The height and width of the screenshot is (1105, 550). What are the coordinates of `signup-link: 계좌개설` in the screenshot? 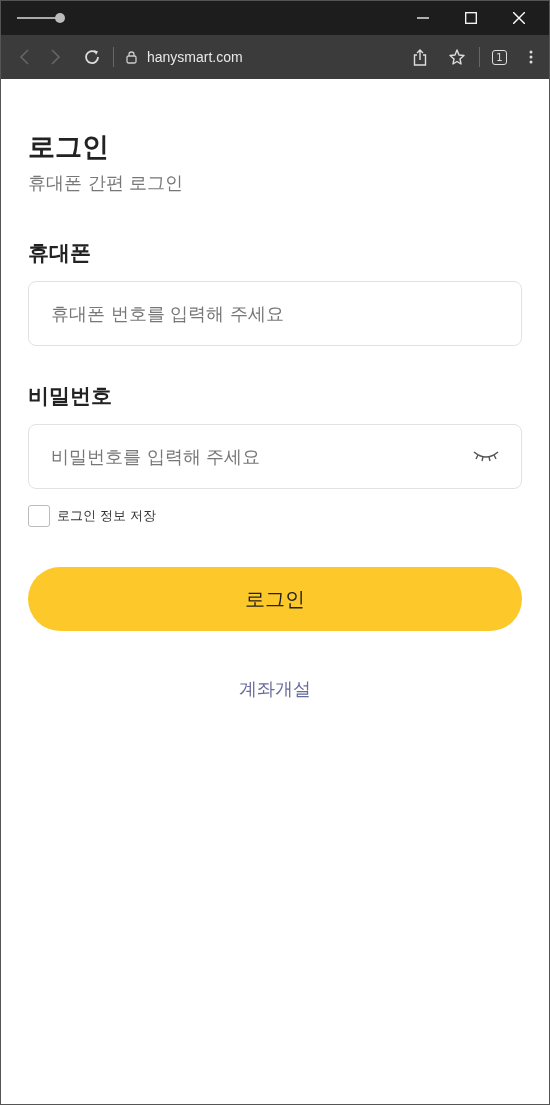 It's located at (275, 689).